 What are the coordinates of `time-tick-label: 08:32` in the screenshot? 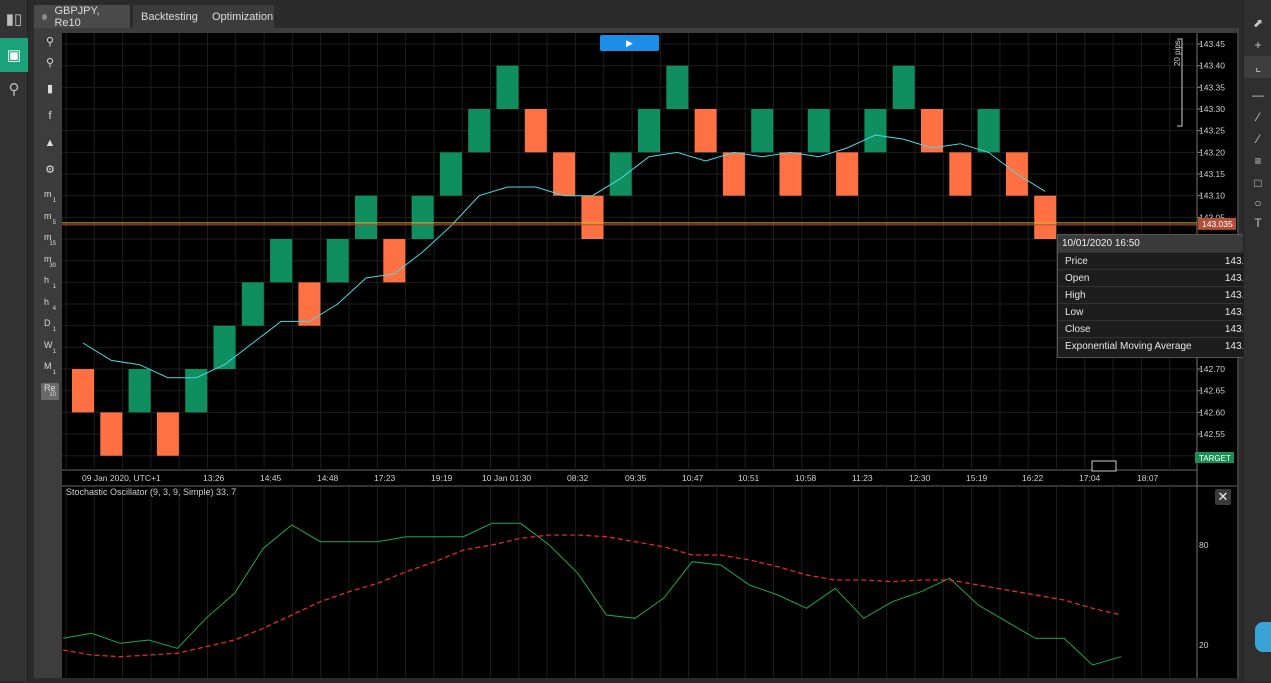 It's located at (578, 478).